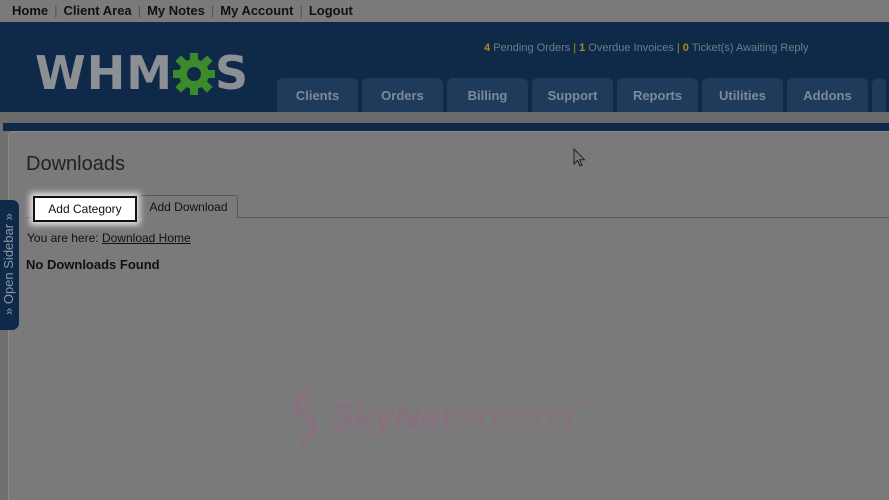 The width and height of the screenshot is (889, 500). Describe the element at coordinates (582, 48) in the screenshot. I see `overdue-invoices-count: 1` at that location.